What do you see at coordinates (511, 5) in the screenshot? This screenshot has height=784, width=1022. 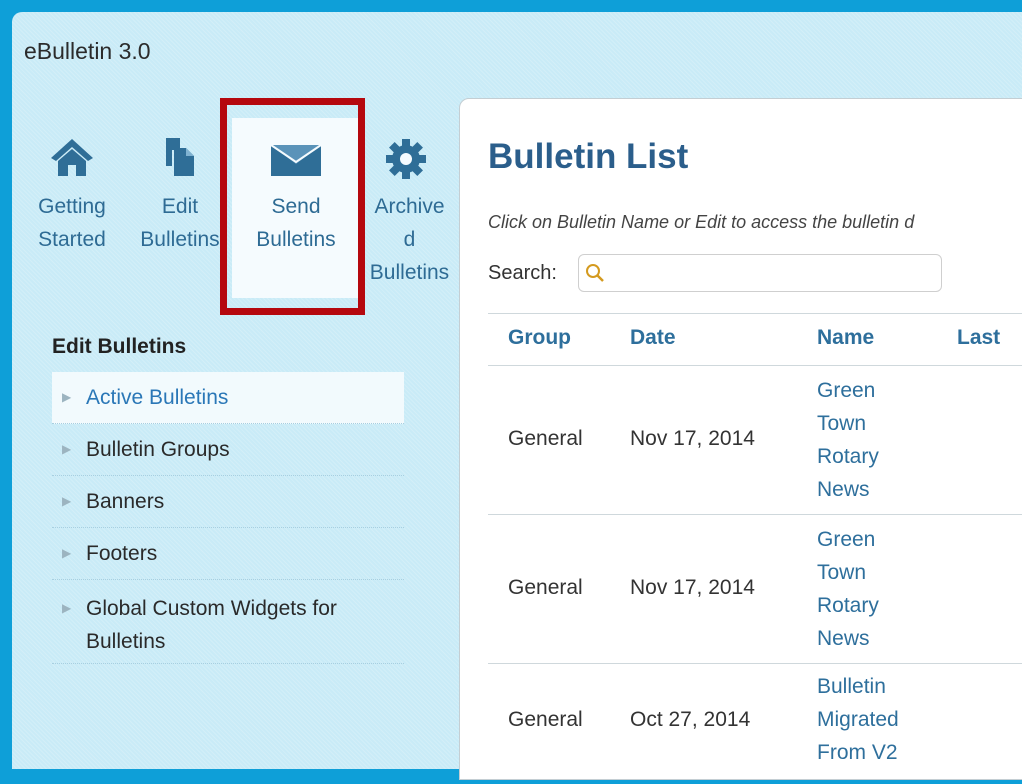 I see `window-top-border` at bounding box center [511, 5].